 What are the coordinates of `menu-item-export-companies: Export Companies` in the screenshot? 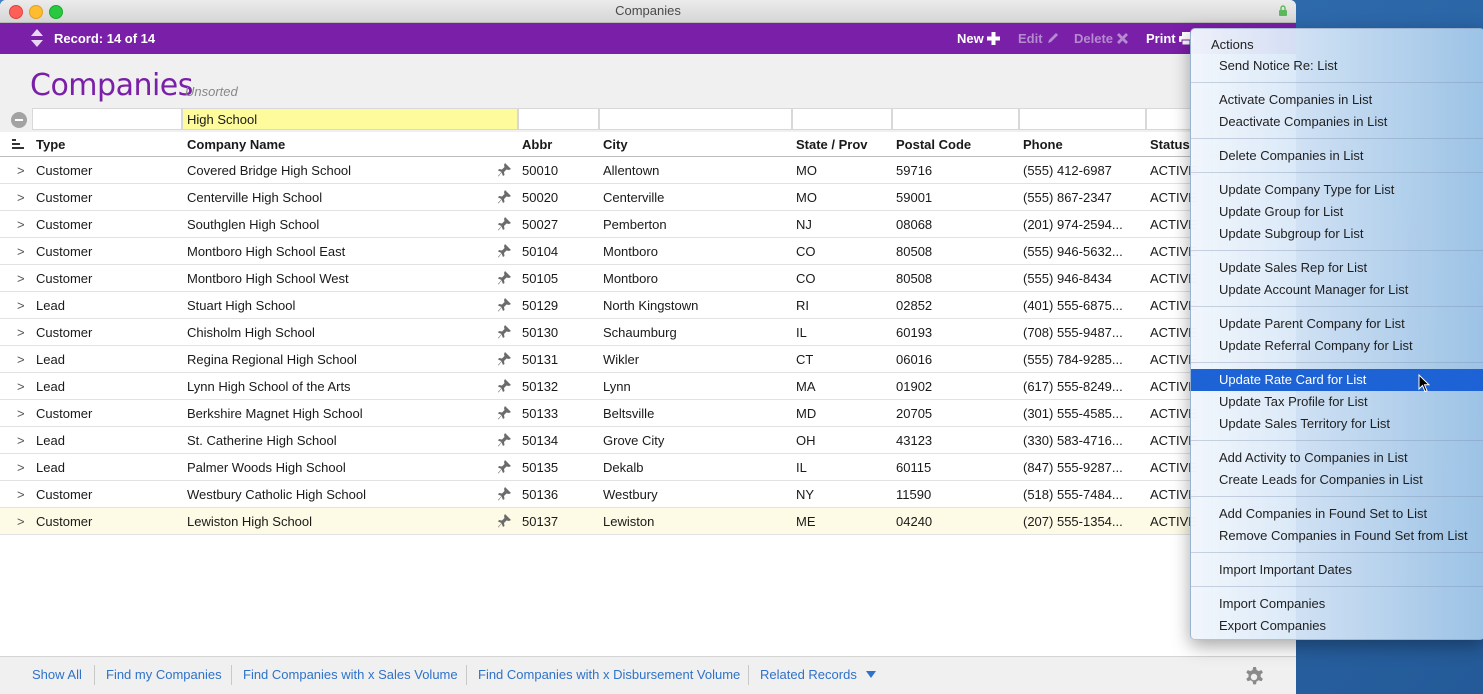 It's located at (1337, 626).